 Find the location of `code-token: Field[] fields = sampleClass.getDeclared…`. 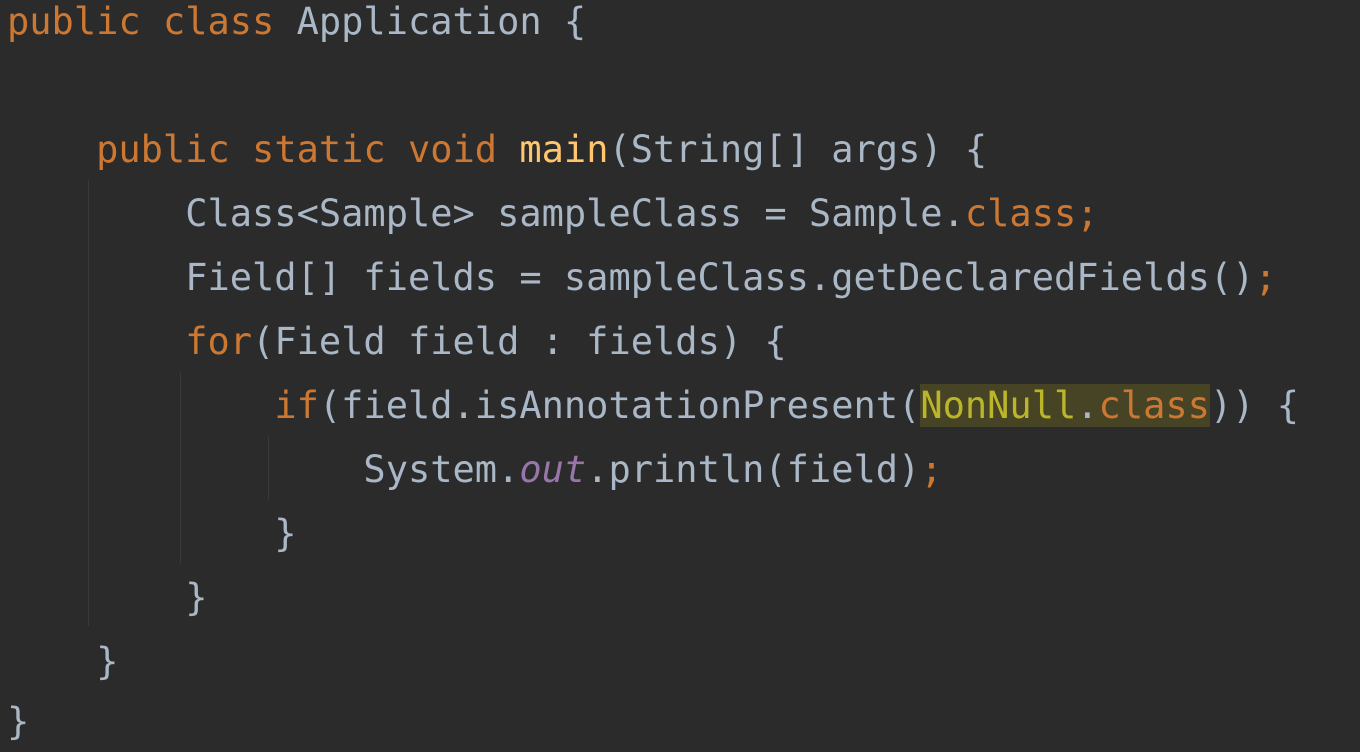

code-token: Field[] fields = sampleClass.getDeclared… is located at coordinates (631, 277).